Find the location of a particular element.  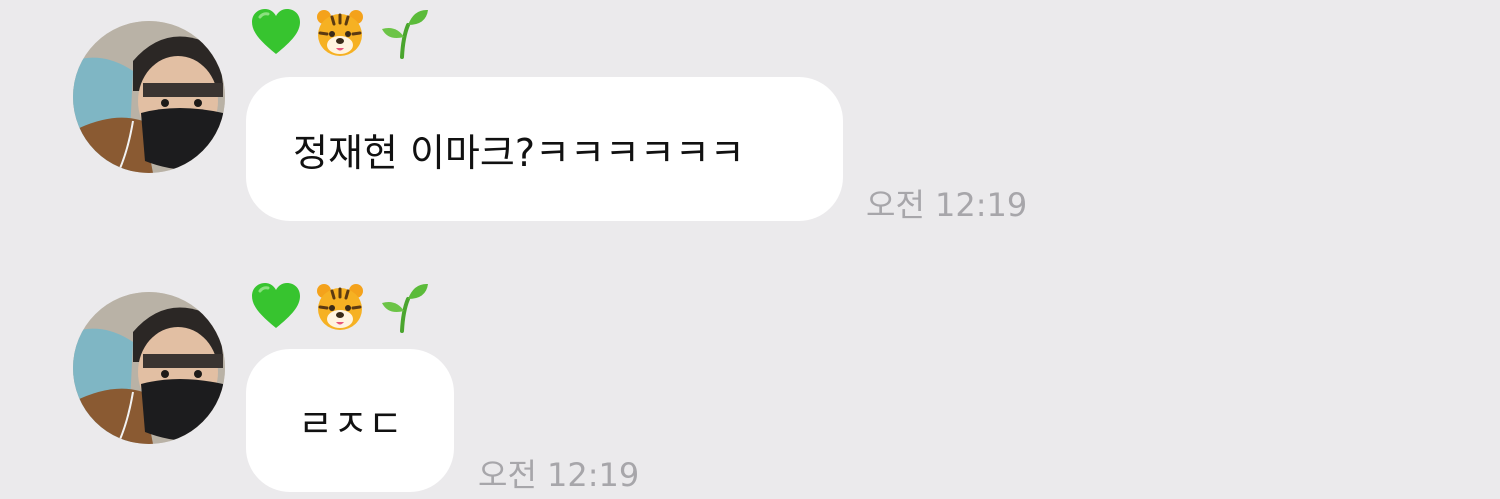

message-bubble: 정재현 이마크?ㅋㅋㅋㅋㅋㅋ is located at coordinates (544, 149).